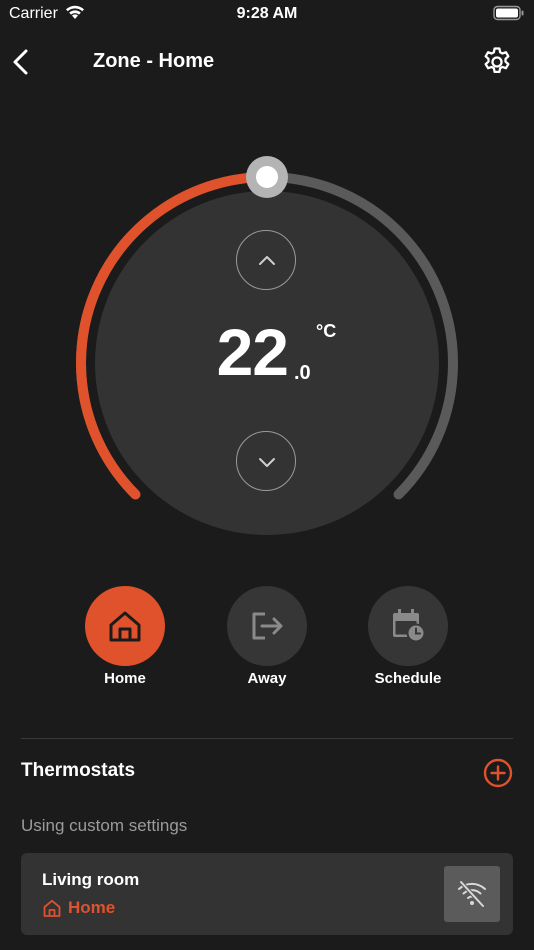 This screenshot has width=534, height=950. Describe the element at coordinates (267, 678) in the screenshot. I see `mode-away-label: Away` at that location.